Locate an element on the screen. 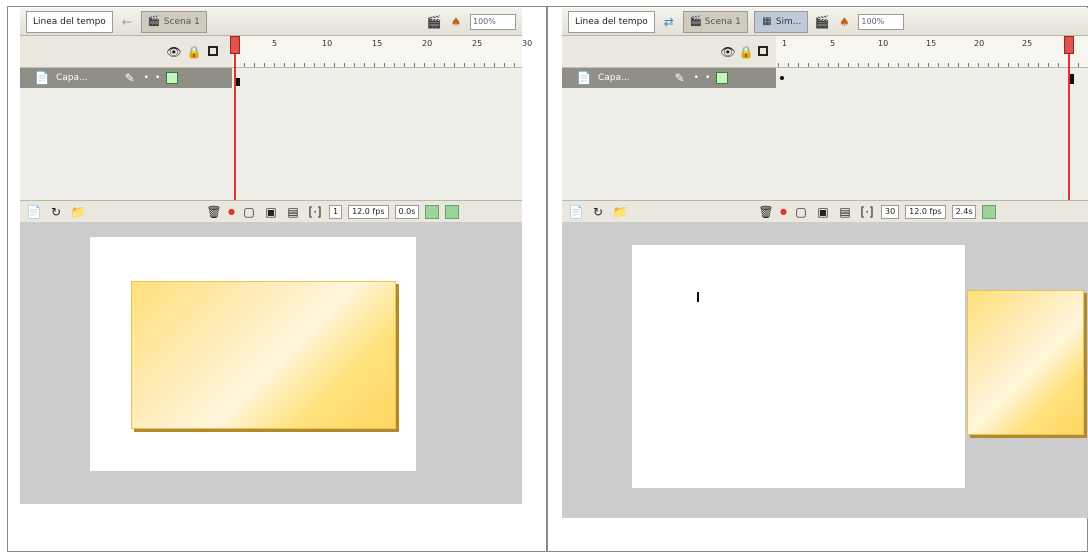  onion-outline-icon-right: ▣ is located at coordinates (823, 212).